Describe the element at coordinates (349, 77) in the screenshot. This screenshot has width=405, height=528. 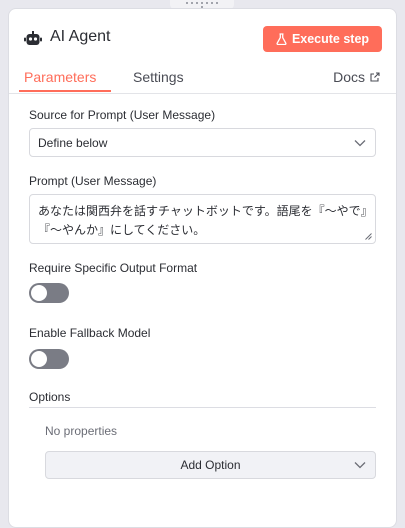
I see `docs-label: Docs` at that location.